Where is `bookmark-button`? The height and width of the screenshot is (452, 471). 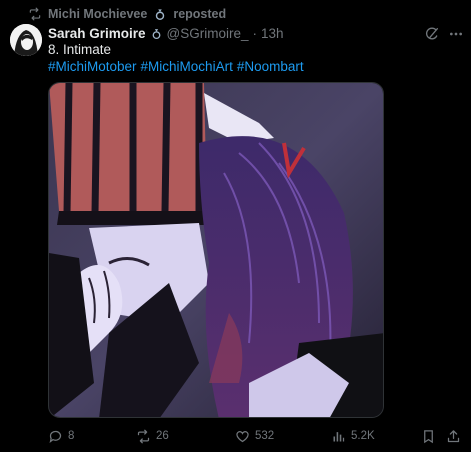
bookmark-button is located at coordinates (428, 436).